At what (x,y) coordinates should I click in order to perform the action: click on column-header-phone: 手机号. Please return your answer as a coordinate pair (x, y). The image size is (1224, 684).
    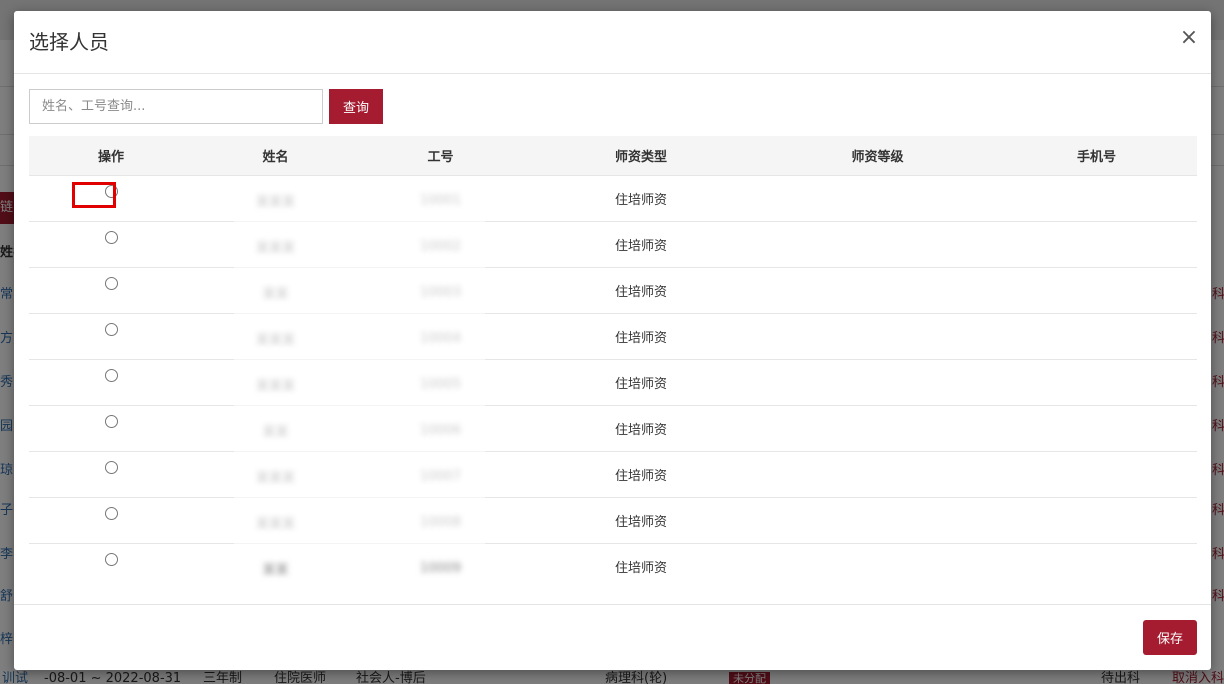
    Looking at the image, I should click on (1096, 156).